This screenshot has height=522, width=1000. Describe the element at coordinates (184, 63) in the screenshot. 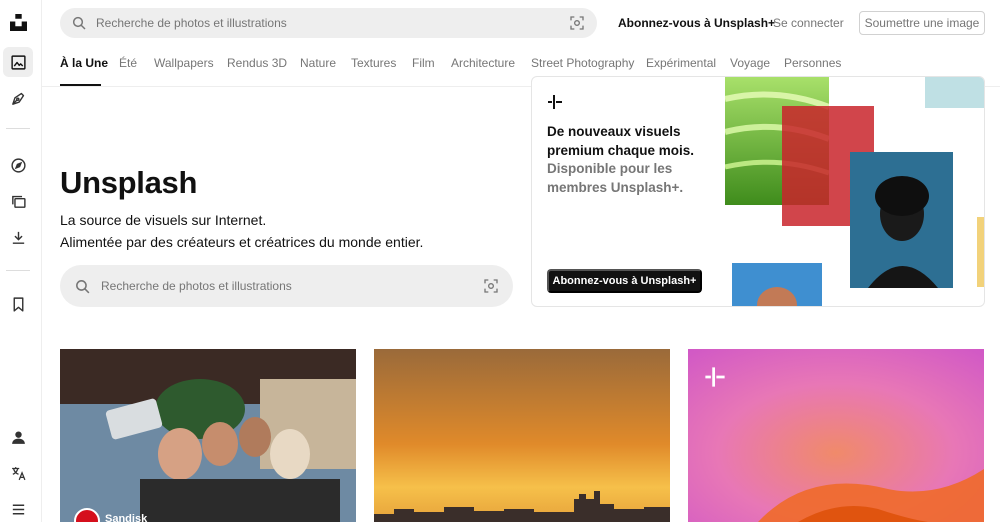

I see `tab-wallpapers: Wallpapers` at that location.